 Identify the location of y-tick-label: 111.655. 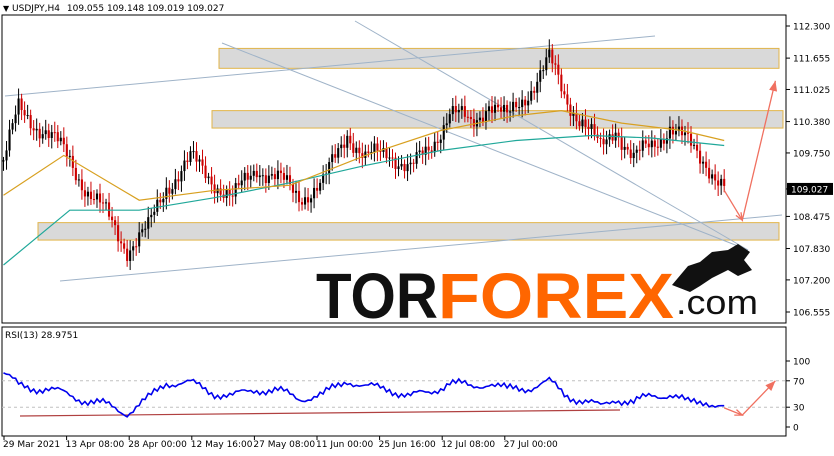
(811, 60).